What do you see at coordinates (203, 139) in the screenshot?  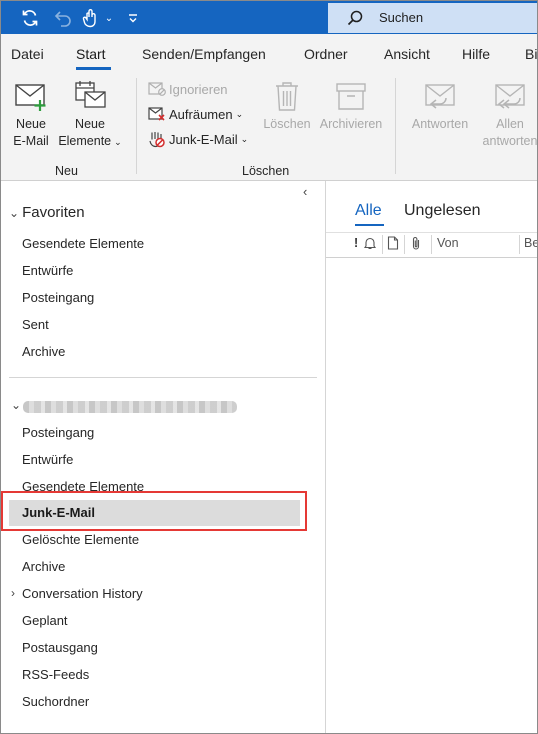 I see `junk-label: Junk-E-Mail` at bounding box center [203, 139].